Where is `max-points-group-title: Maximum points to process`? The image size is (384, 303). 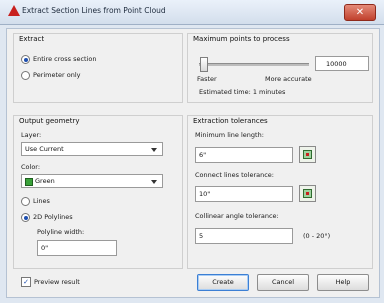 max-points-group-title: Maximum points to process is located at coordinates (241, 39).